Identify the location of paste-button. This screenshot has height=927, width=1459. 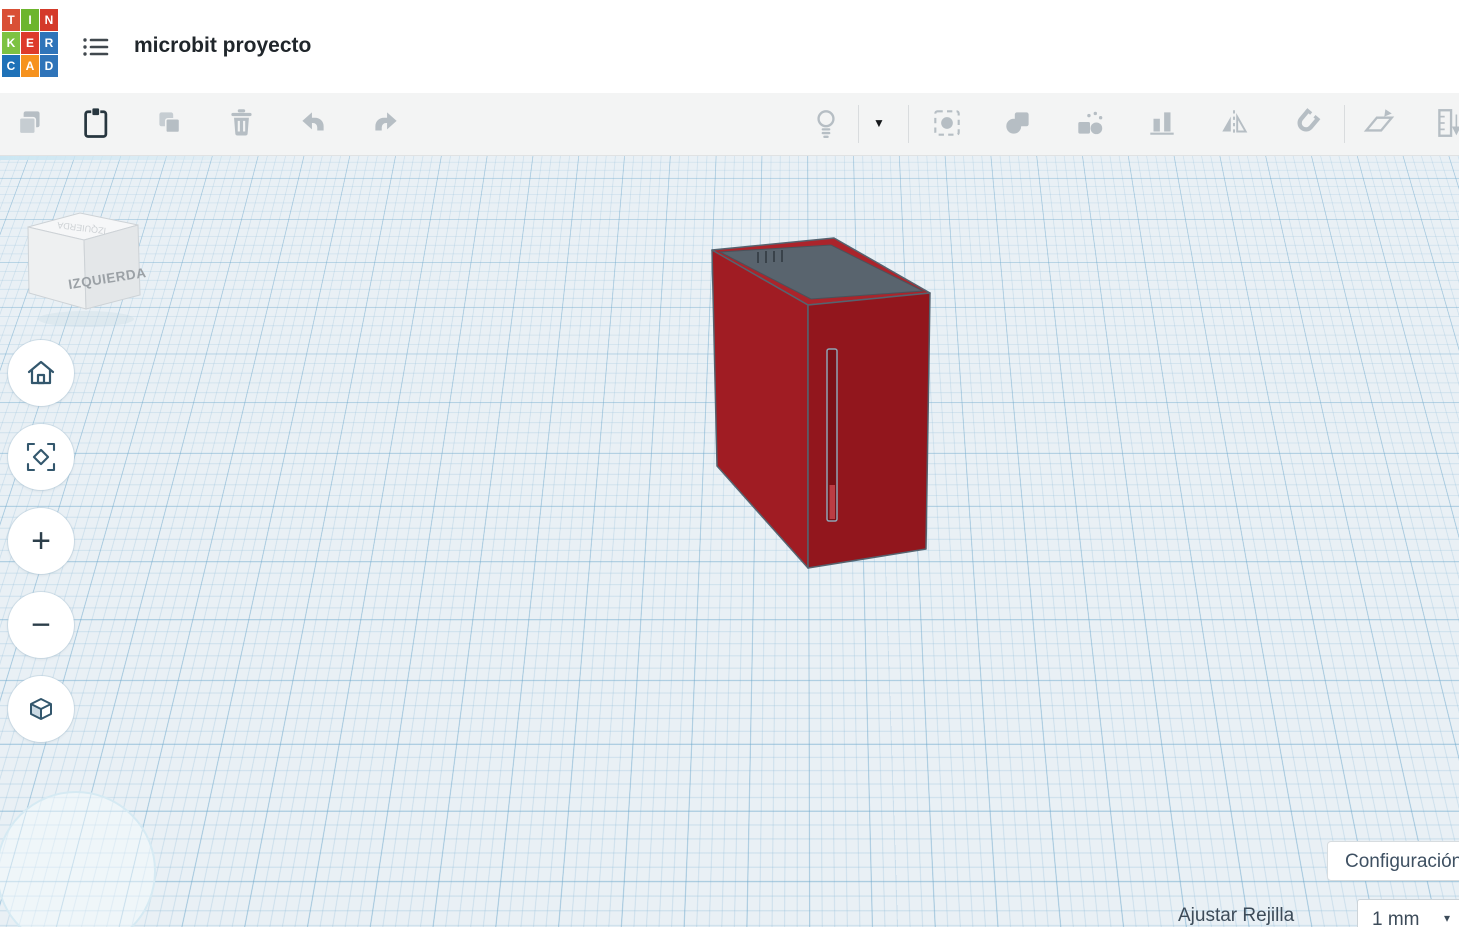
(98, 123).